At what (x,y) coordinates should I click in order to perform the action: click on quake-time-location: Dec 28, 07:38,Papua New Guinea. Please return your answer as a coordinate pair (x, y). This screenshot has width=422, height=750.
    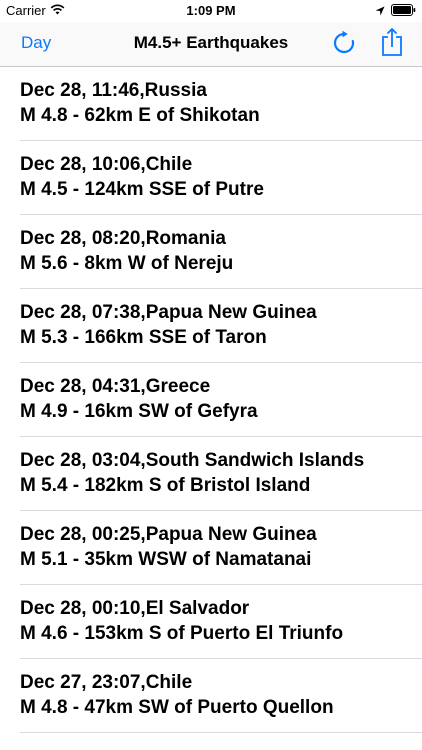
    Looking at the image, I should click on (168, 312).